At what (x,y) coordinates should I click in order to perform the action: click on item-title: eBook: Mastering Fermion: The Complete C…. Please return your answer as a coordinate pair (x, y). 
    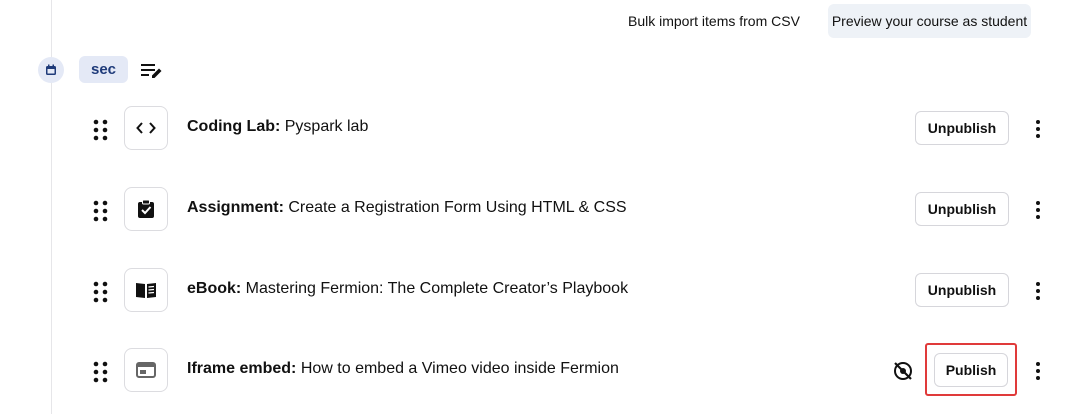
    Looking at the image, I should click on (407, 289).